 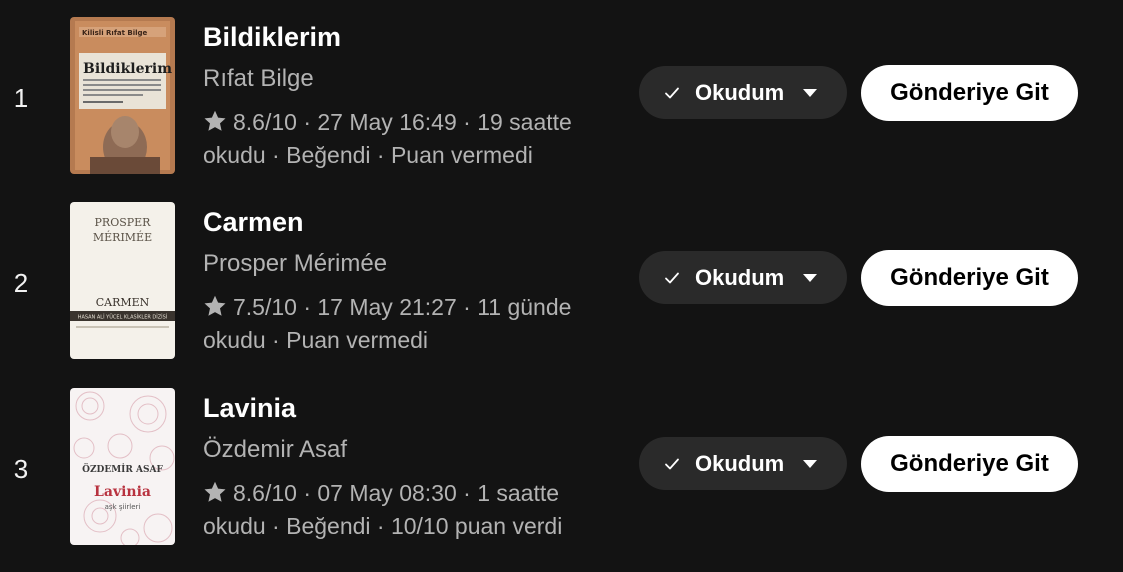 I want to click on book-title: Bildiklerim, so click(x=272, y=37).